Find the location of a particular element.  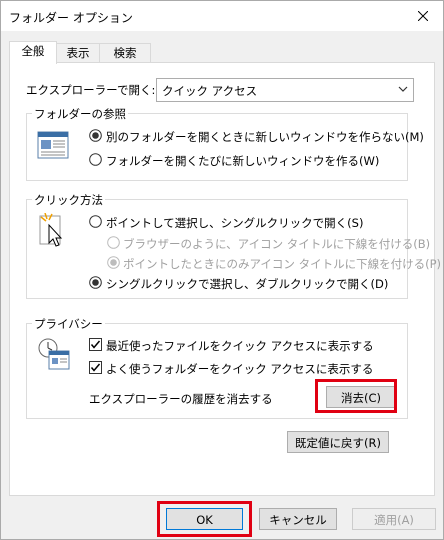

open-in-label: エクスプローラーで開く: is located at coordinates (91, 90).